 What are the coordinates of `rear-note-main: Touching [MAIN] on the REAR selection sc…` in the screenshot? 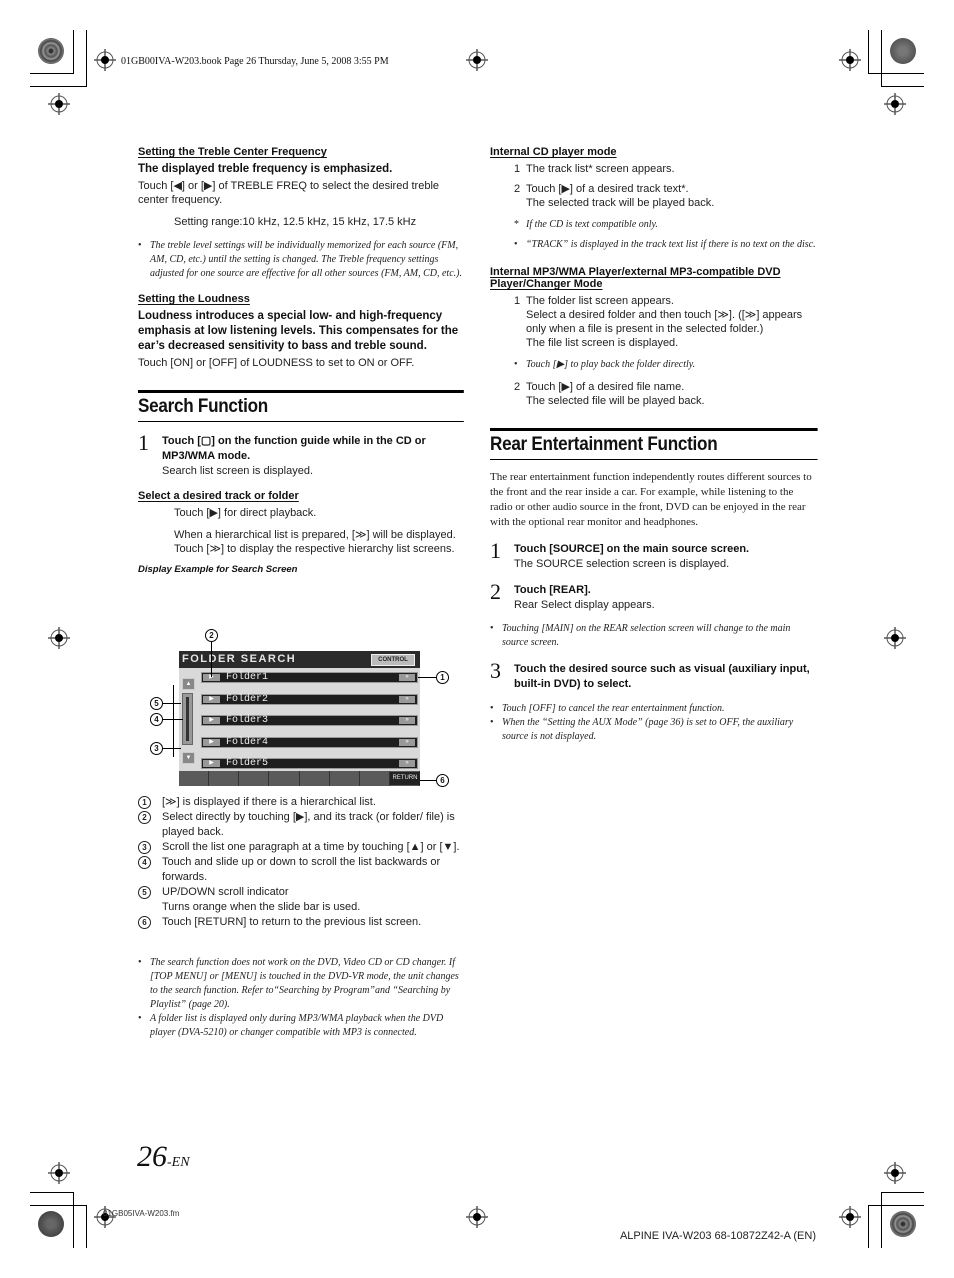 It's located at (654, 636).